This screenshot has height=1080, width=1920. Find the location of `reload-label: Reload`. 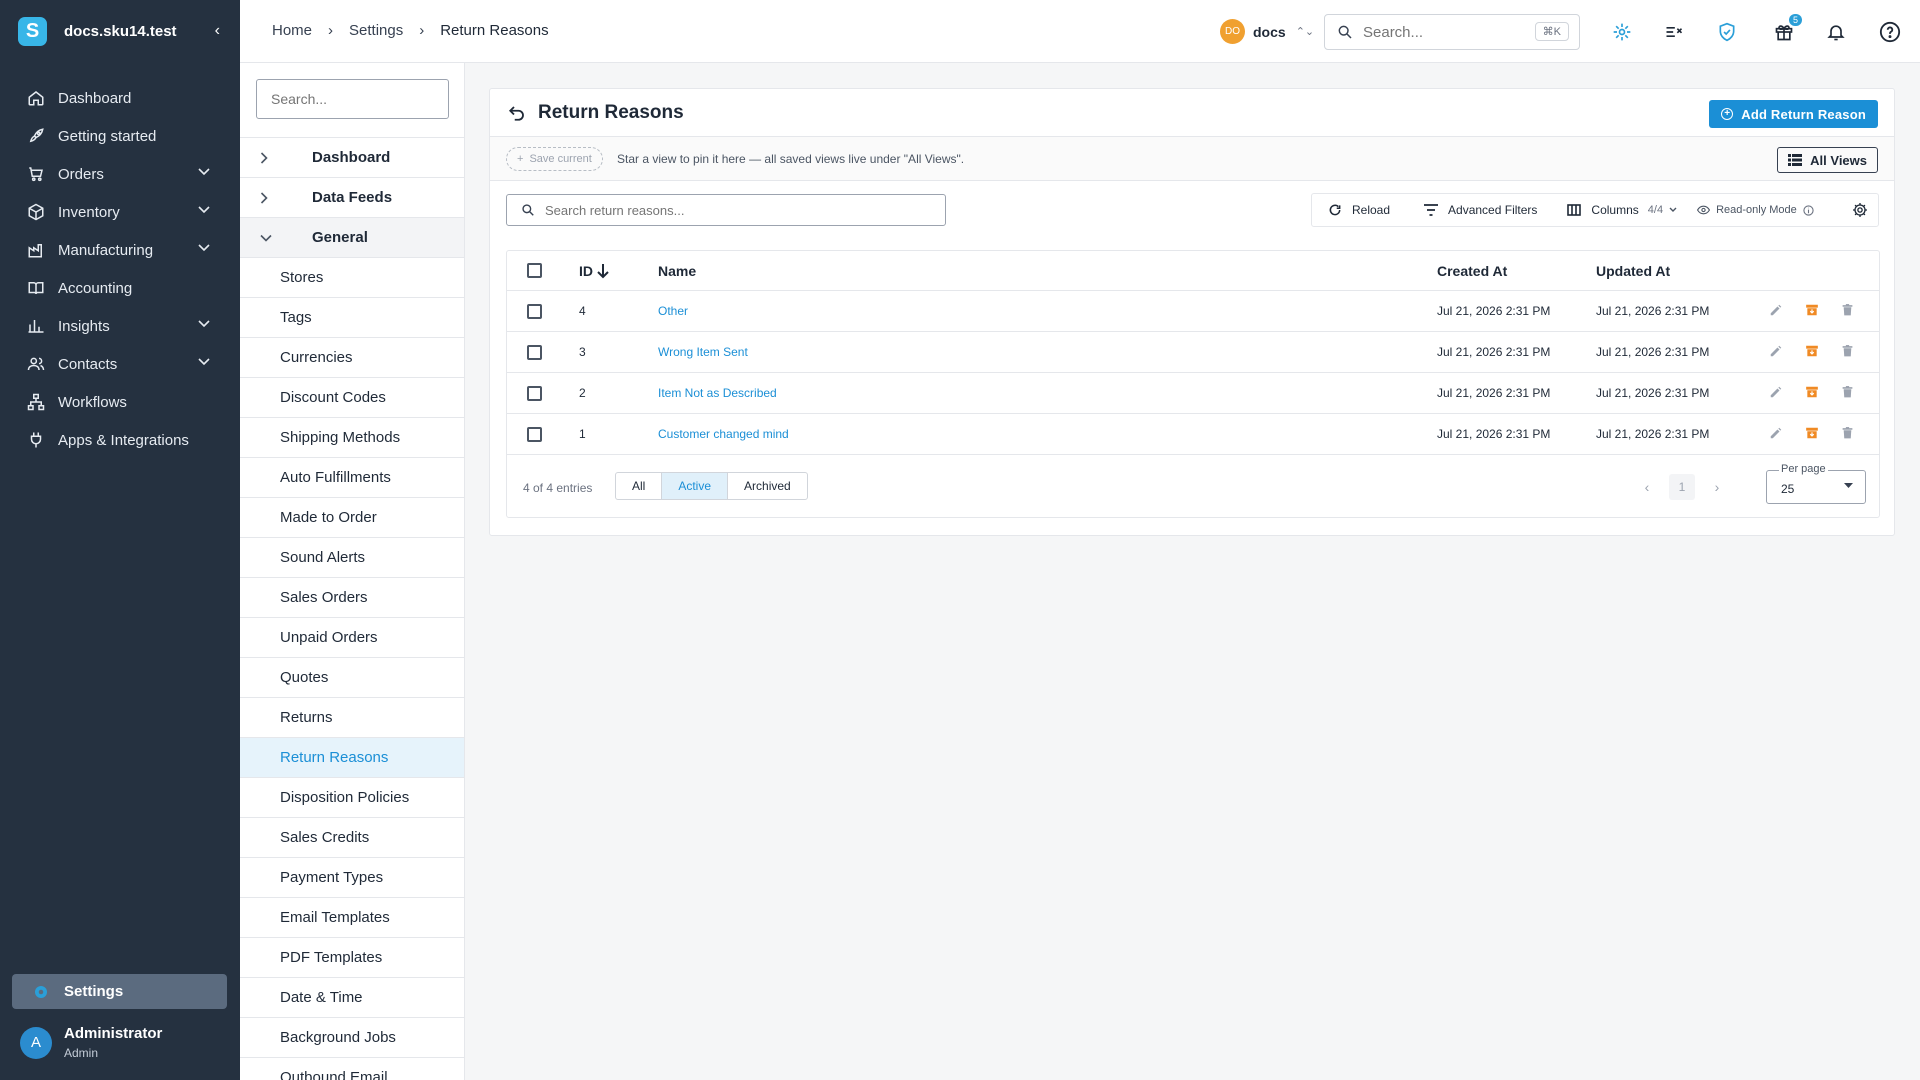

reload-label: Reload is located at coordinates (1371, 210).